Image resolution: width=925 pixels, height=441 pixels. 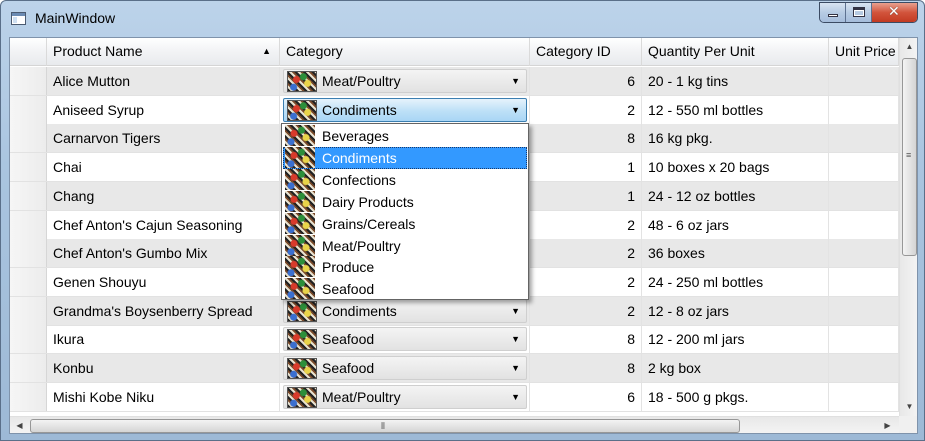 I want to click on product-name-cell: Chef Anton's Cajun Seasoning, so click(x=163, y=224).